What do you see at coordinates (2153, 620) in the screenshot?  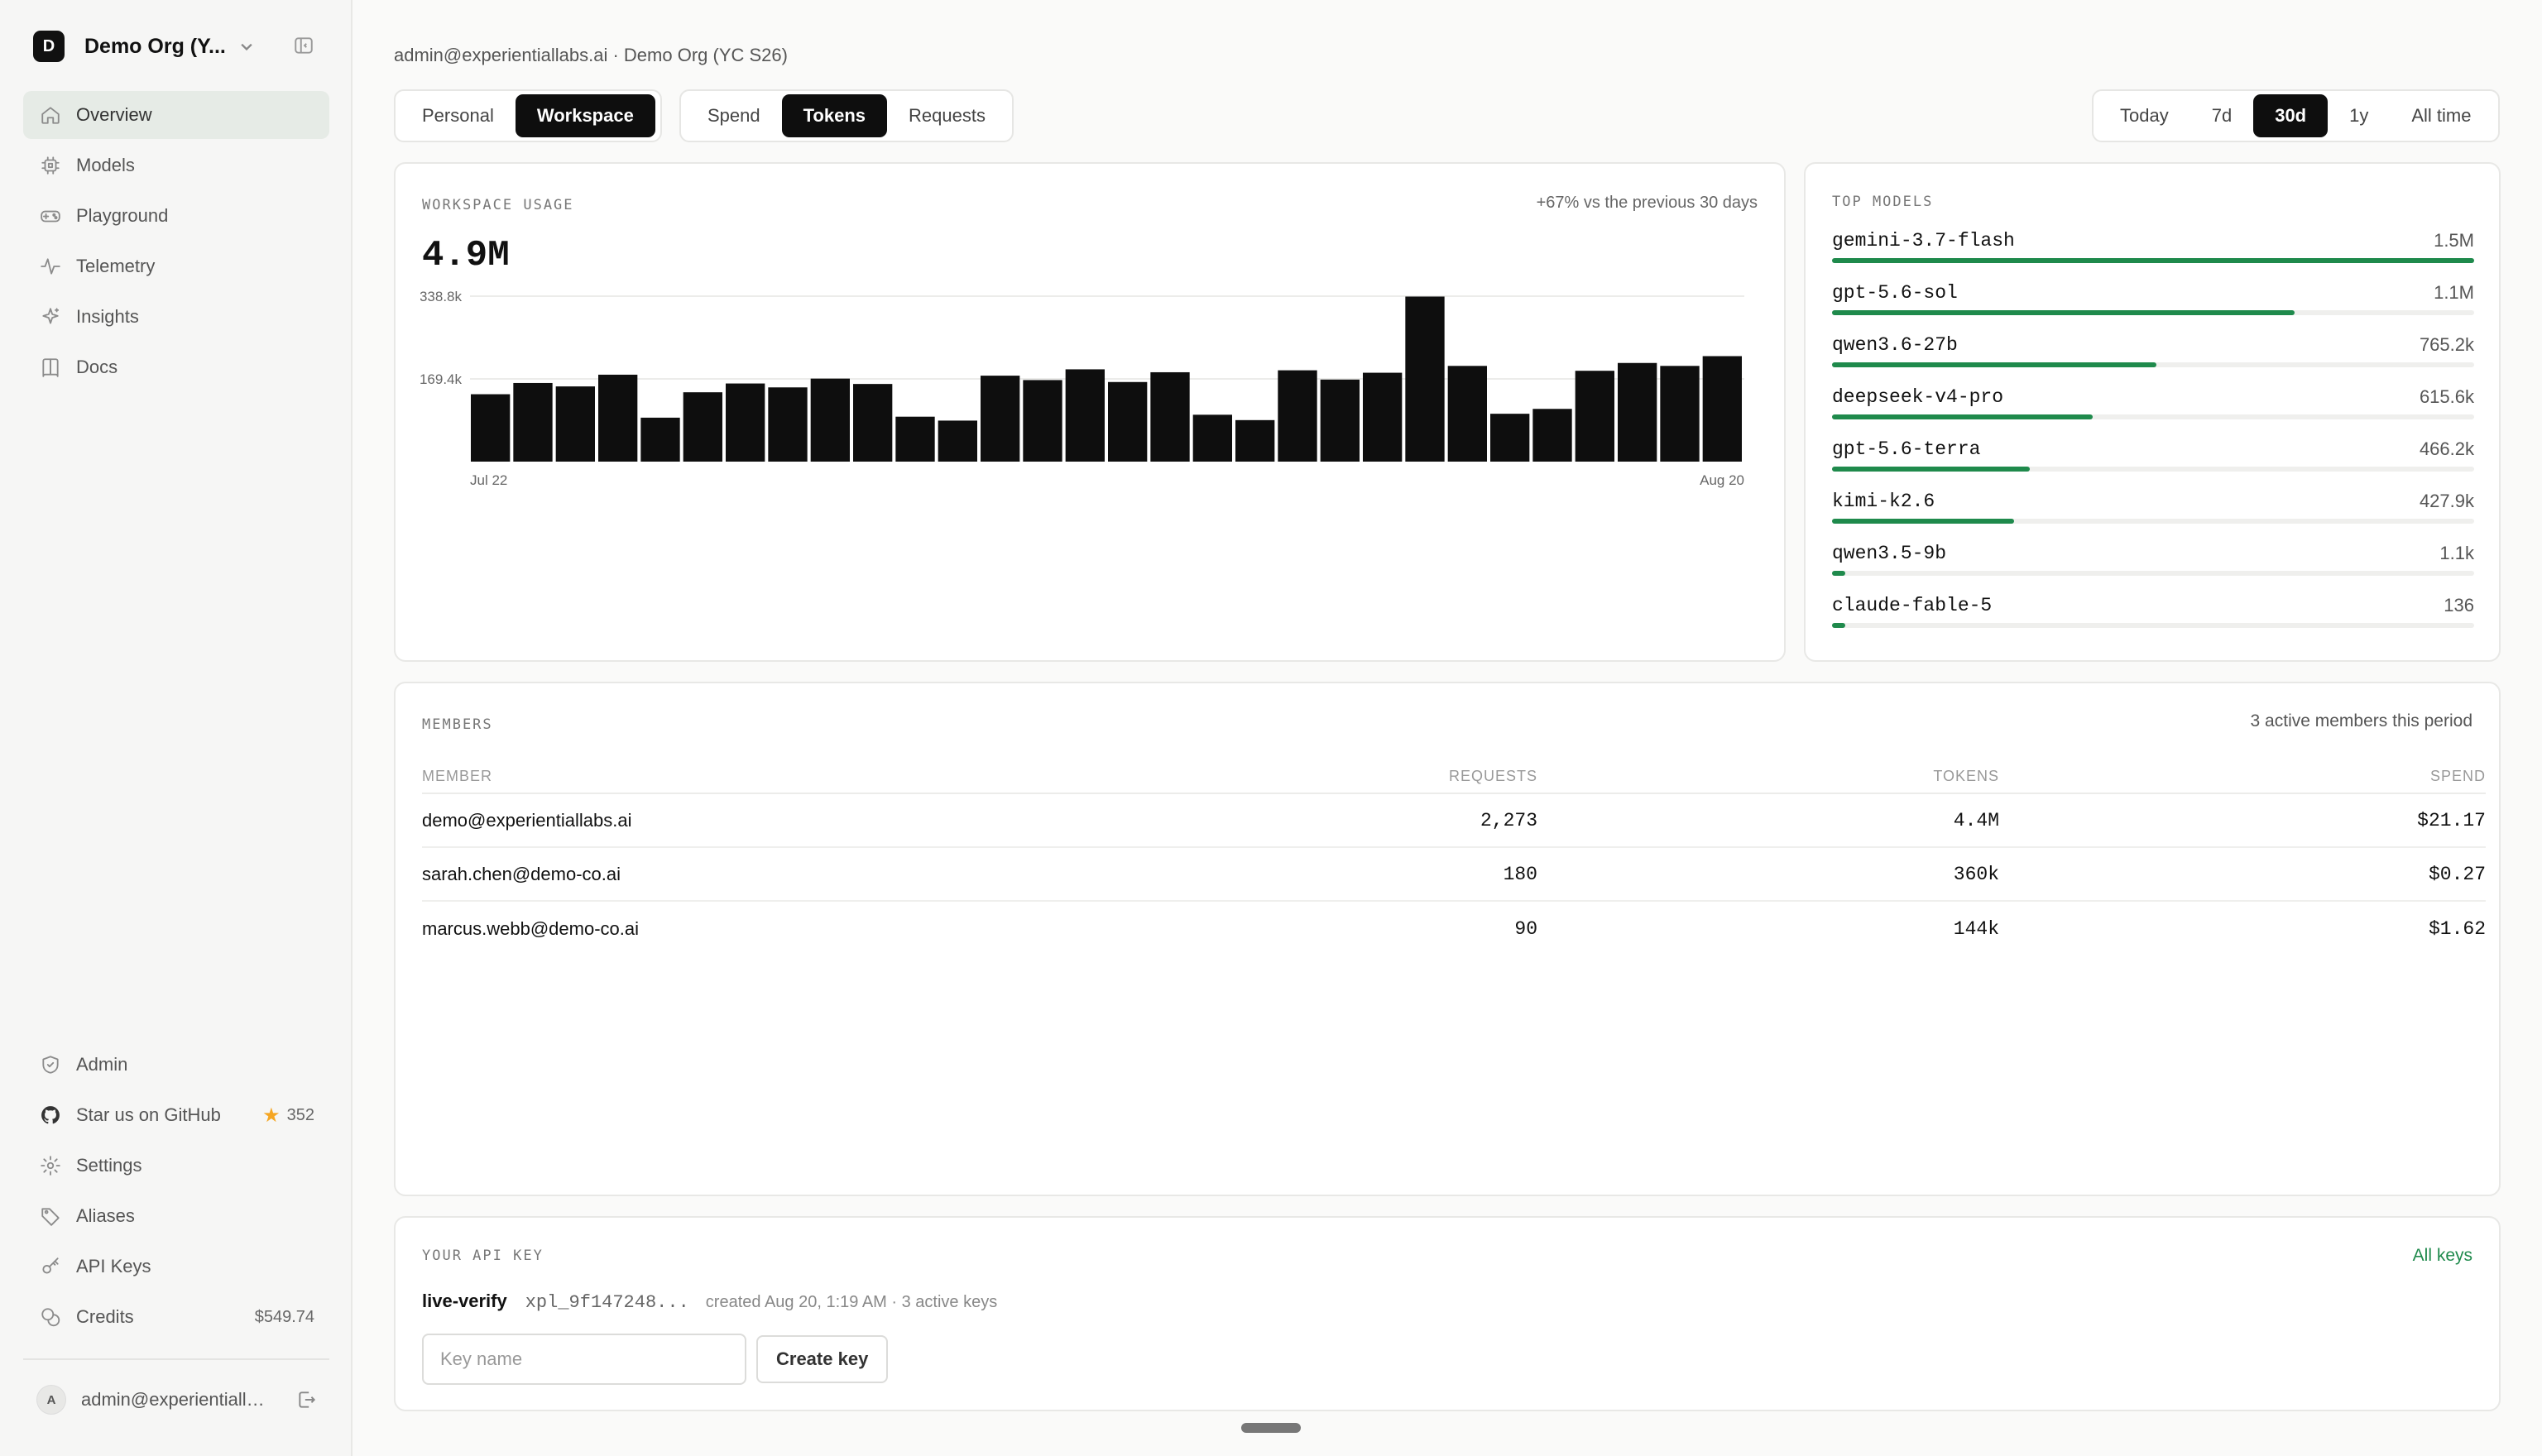 I see `top-model-row: claude-fable-5 136` at bounding box center [2153, 620].